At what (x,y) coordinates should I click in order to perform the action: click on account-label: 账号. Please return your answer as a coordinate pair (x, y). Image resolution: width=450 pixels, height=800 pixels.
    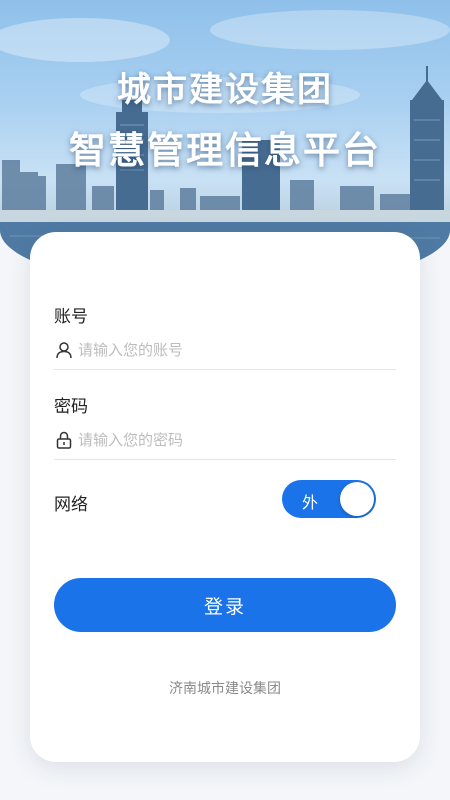
    Looking at the image, I should click on (71, 317).